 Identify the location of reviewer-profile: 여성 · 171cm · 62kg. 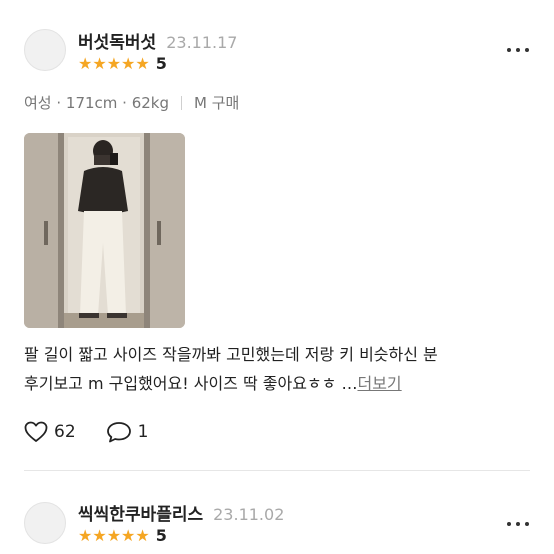
(96, 103).